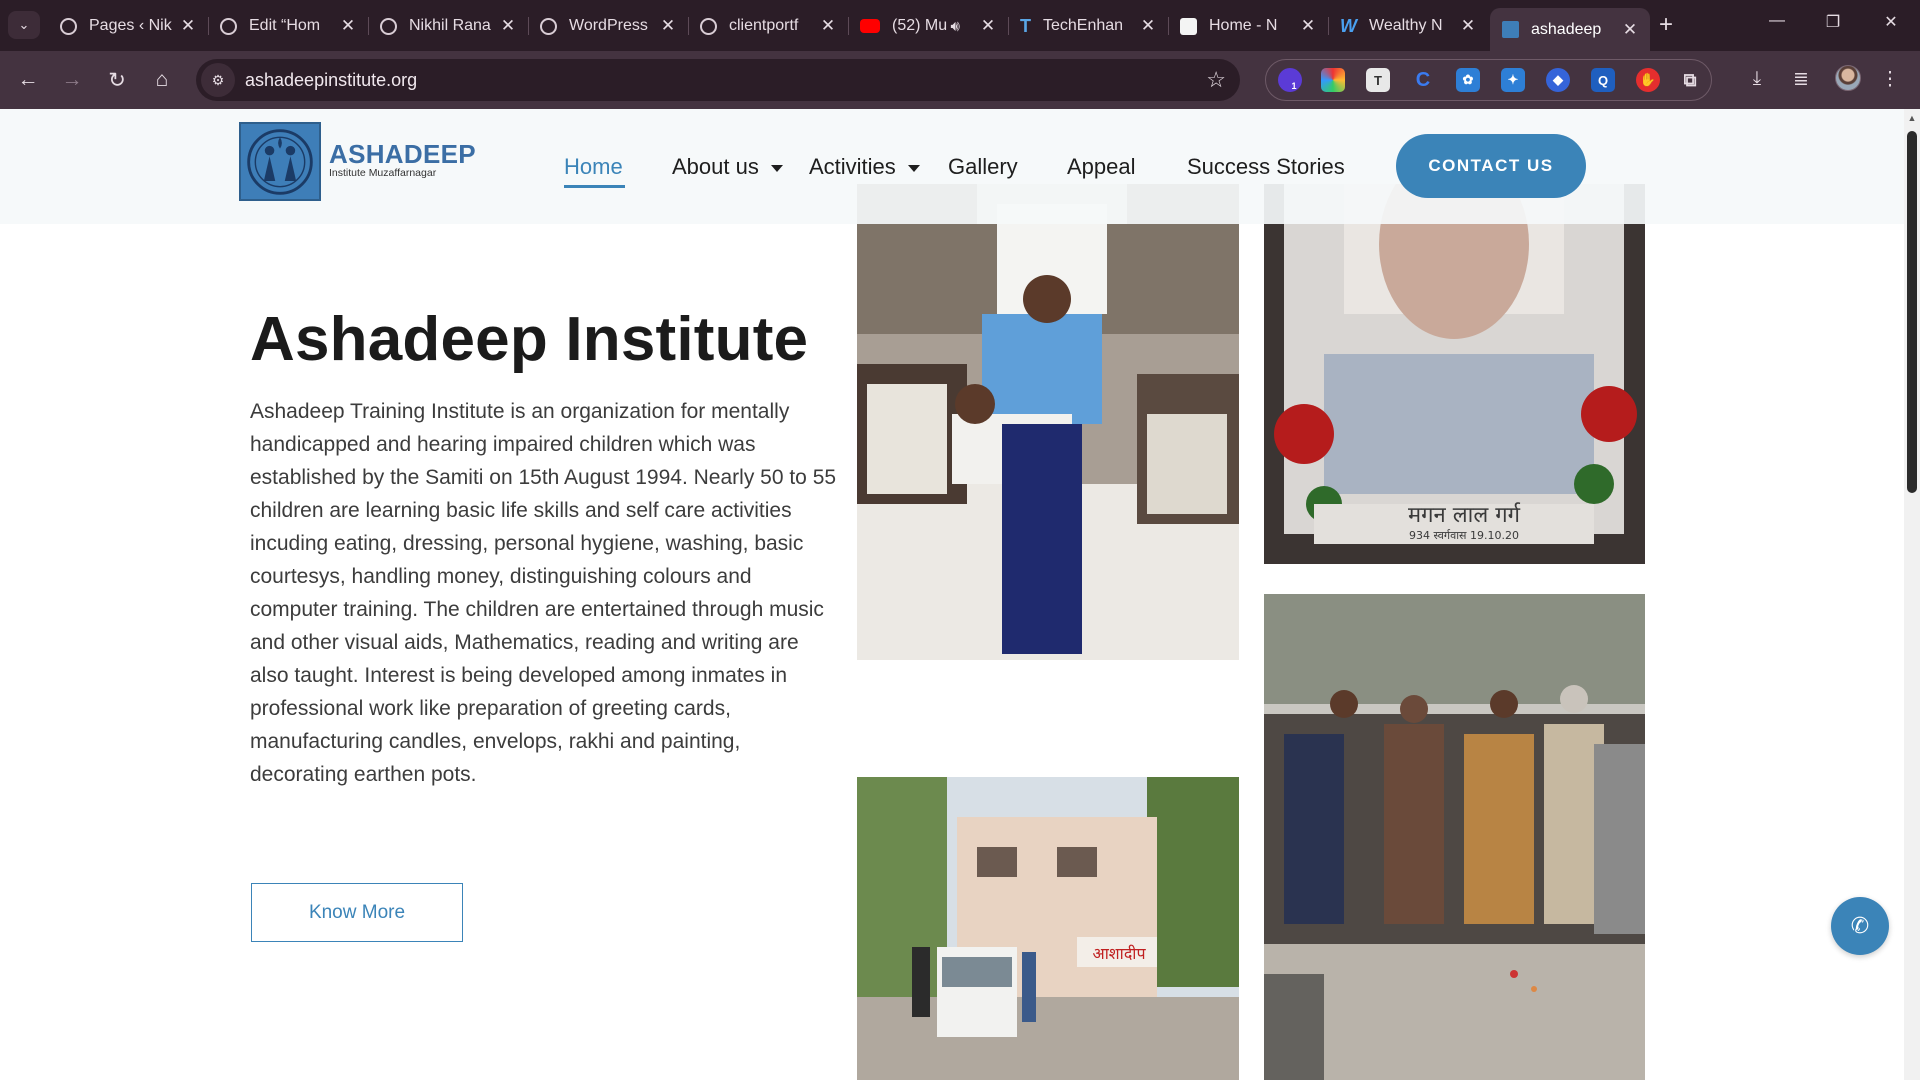  What do you see at coordinates (1454, 374) in the screenshot?
I see `memorial-portrait-photo: मगन लाल गर्ग 934 स्वर्गवास 19.10.20` at bounding box center [1454, 374].